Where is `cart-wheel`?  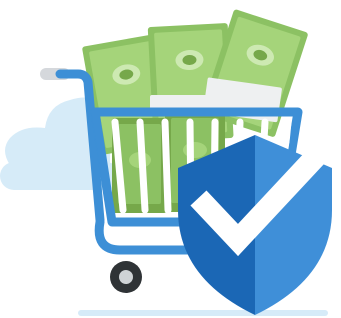 cart-wheel is located at coordinates (126, 277).